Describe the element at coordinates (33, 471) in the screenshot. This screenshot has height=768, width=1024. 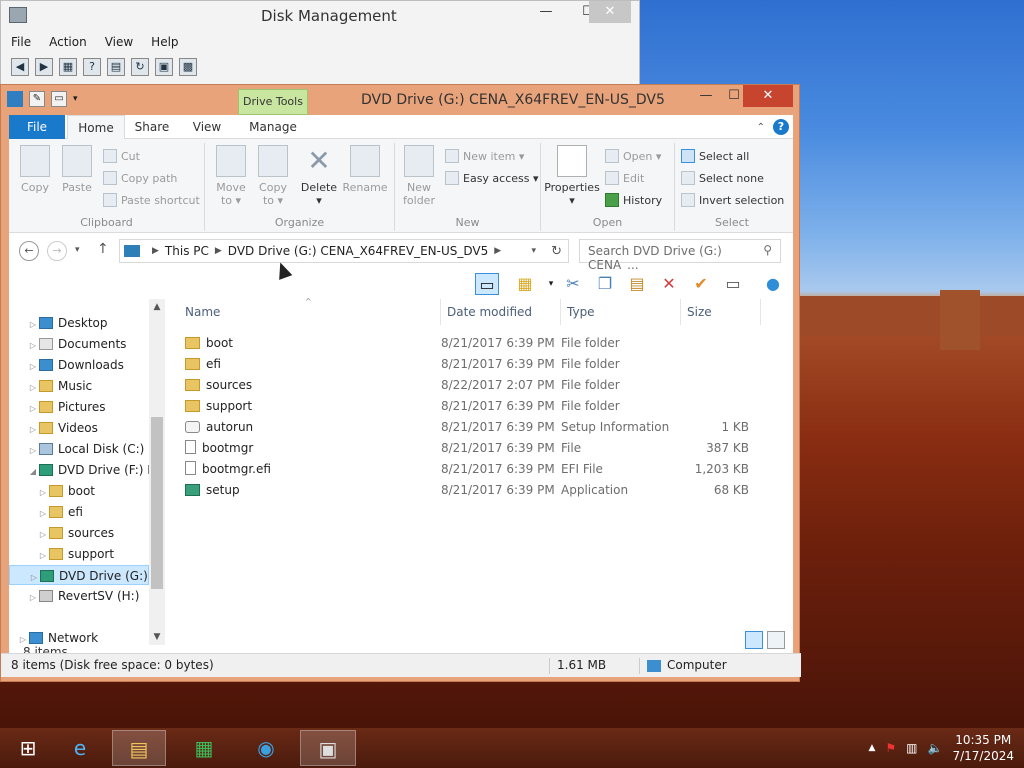
I see `collapse-arrow-icon: ◢` at that location.